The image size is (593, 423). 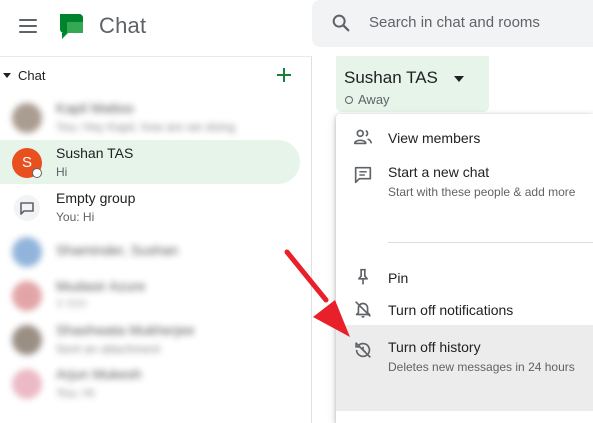 What do you see at coordinates (27, 208) in the screenshot?
I see `group-chat-icon` at bounding box center [27, 208].